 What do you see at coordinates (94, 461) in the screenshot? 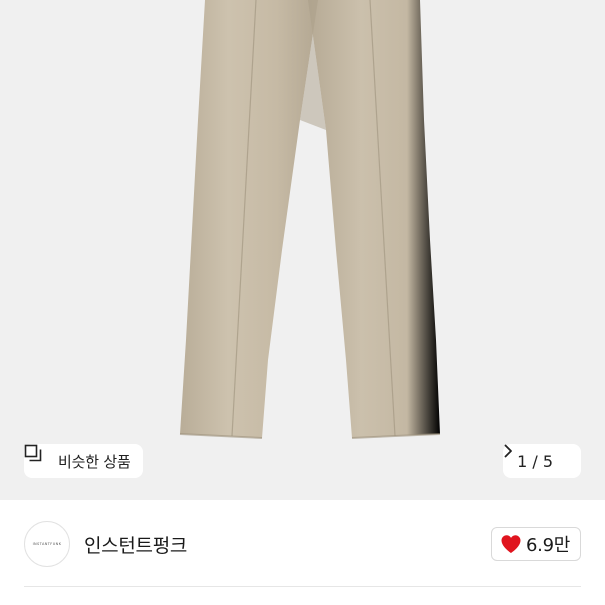
I see `similar-products-label: 비슷한 상품` at bounding box center [94, 461].